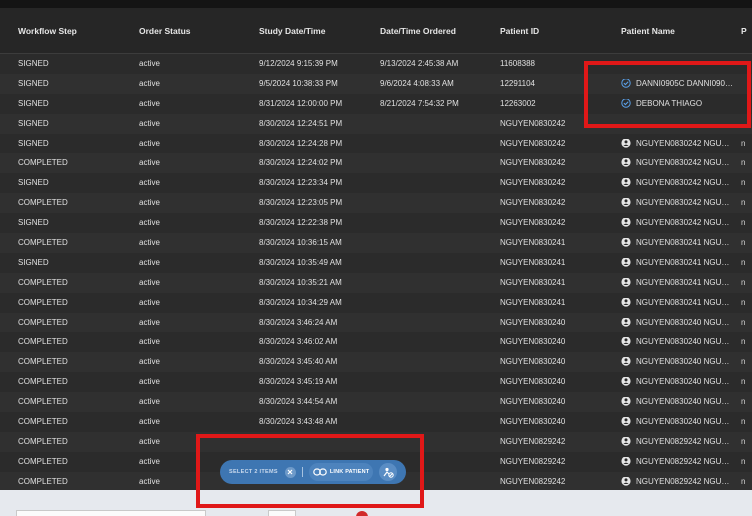  What do you see at coordinates (165, 31) in the screenshot?
I see `column-header-order-status: Order Status` at bounding box center [165, 31].